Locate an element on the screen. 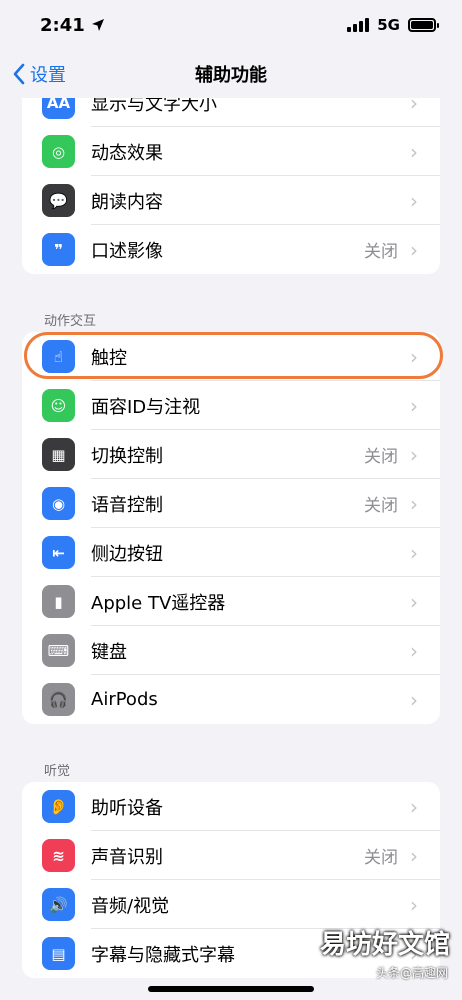  list-item: ☺ 面容ID与注视 › is located at coordinates (231, 405).